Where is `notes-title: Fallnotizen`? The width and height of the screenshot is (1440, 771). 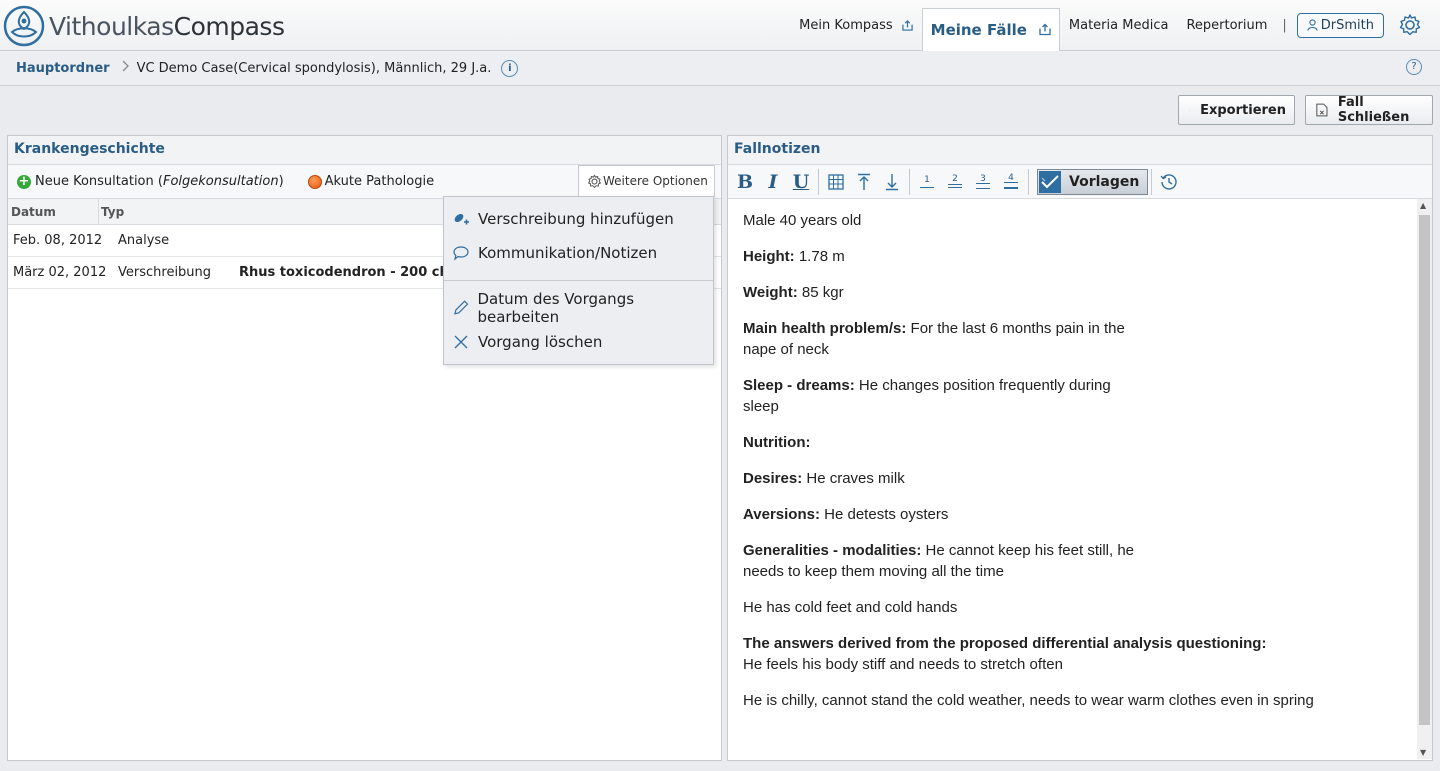 notes-title: Fallnotizen is located at coordinates (1080, 150).